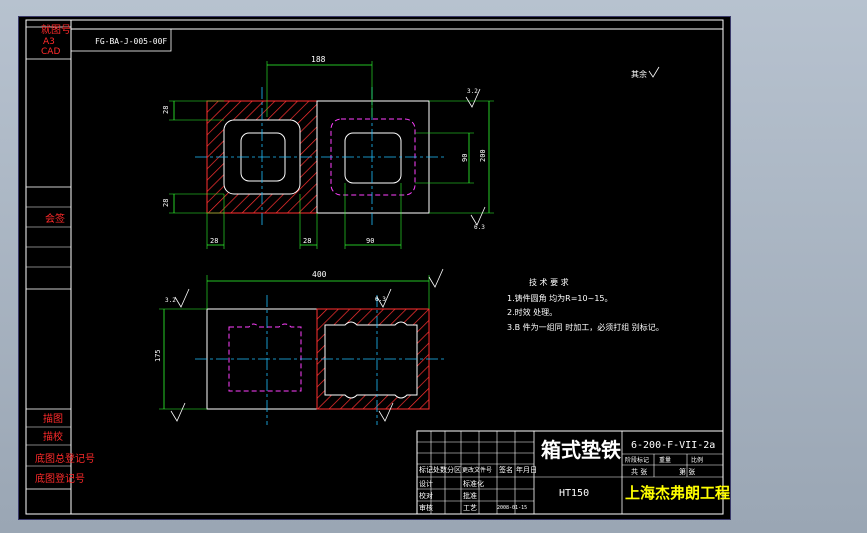  I want to click on sub-label-2: 比例, so click(697, 460).